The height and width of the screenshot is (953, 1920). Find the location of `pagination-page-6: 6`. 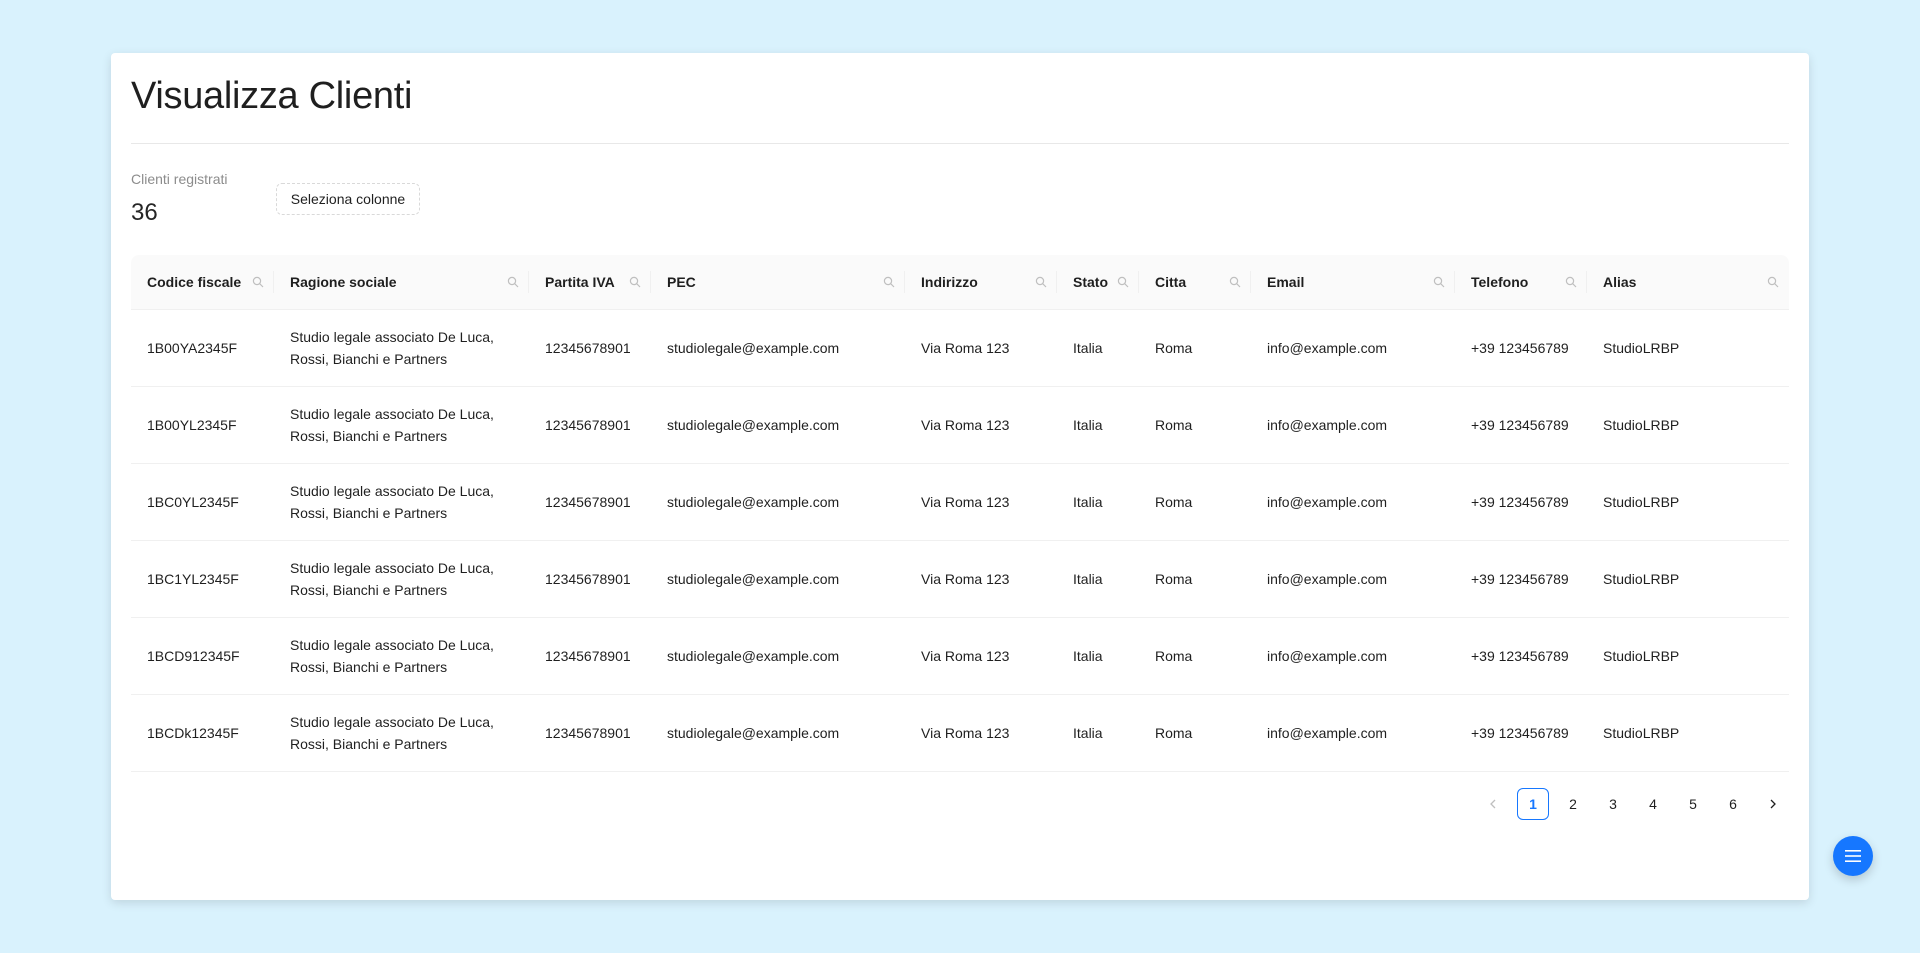

pagination-page-6: 6 is located at coordinates (1733, 804).